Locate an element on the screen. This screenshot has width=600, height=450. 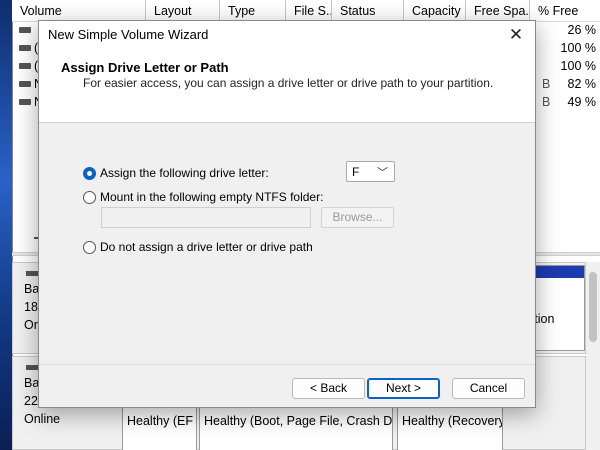
radio-assign-drive-letter: Assign the following drive letter: is located at coordinates (176, 173).